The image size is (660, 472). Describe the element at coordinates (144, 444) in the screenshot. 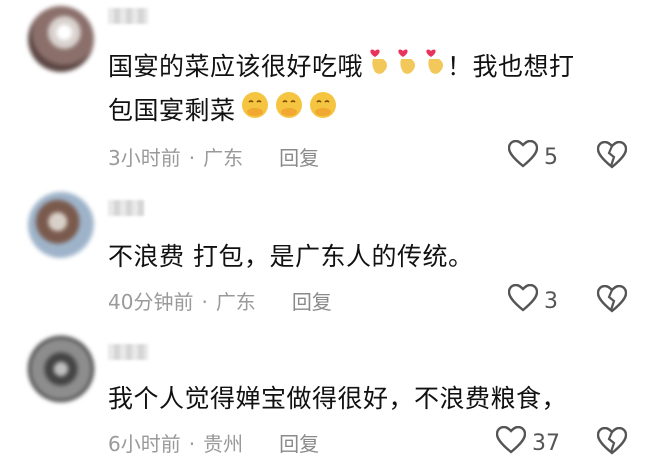

I see `comment-time: 6小时前` at that location.